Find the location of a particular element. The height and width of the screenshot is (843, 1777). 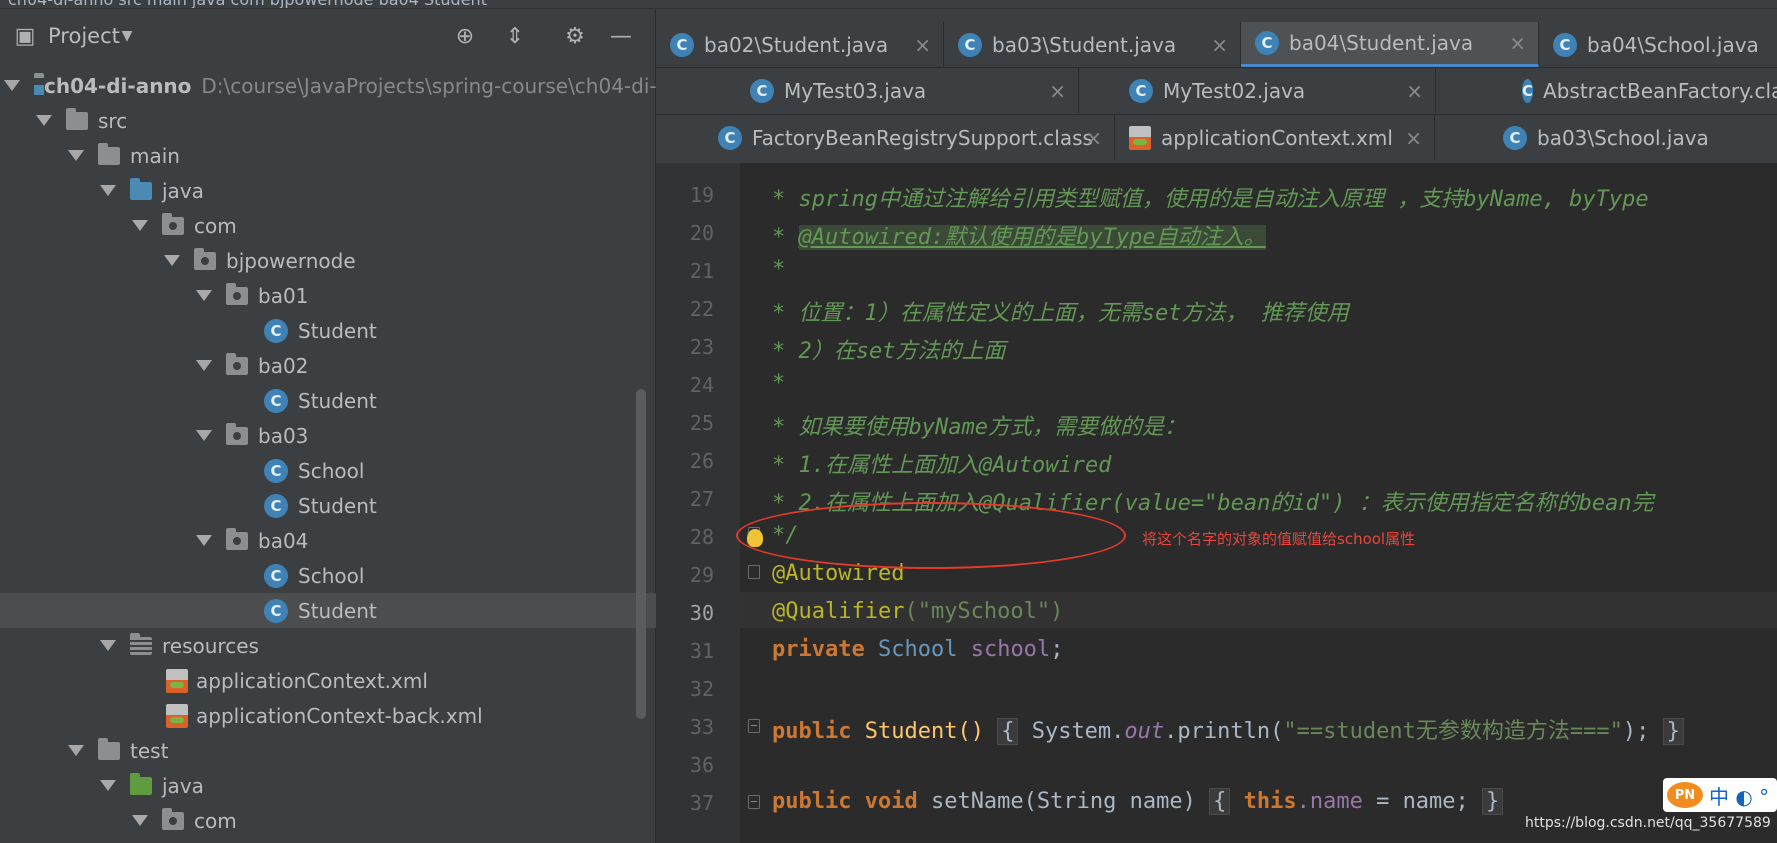

line-number: 30 is located at coordinates (701, 613).